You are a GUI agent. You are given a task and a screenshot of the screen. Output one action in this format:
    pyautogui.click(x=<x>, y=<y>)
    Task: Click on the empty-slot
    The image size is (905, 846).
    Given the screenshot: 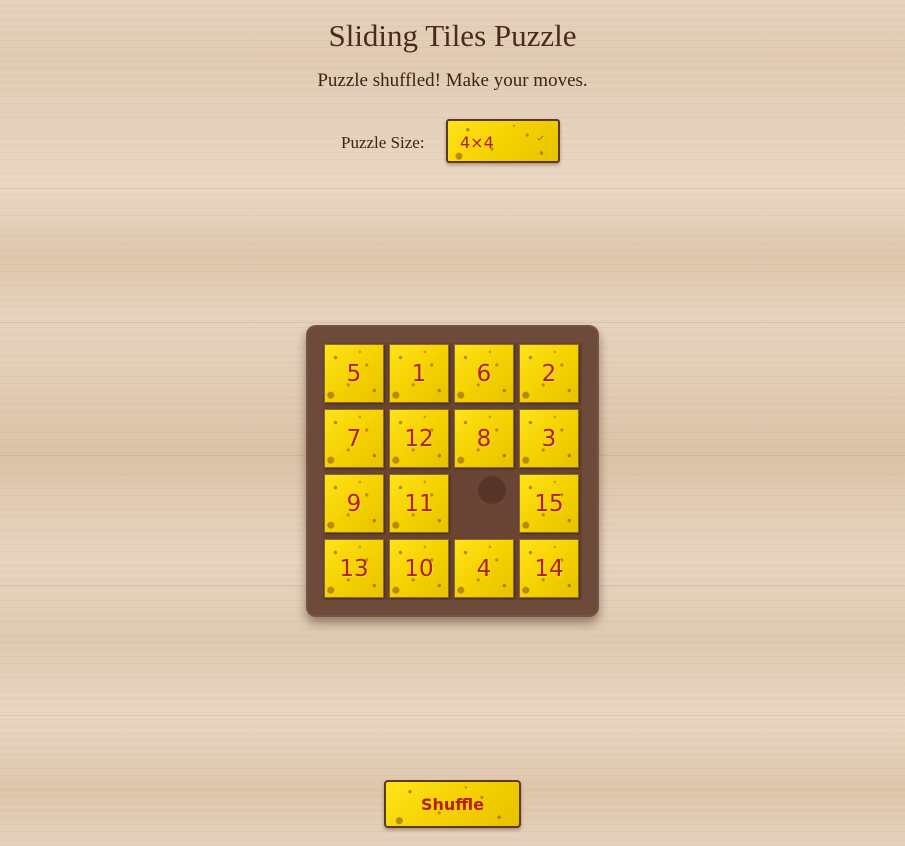 What is the action you would take?
    pyautogui.click(x=484, y=503)
    